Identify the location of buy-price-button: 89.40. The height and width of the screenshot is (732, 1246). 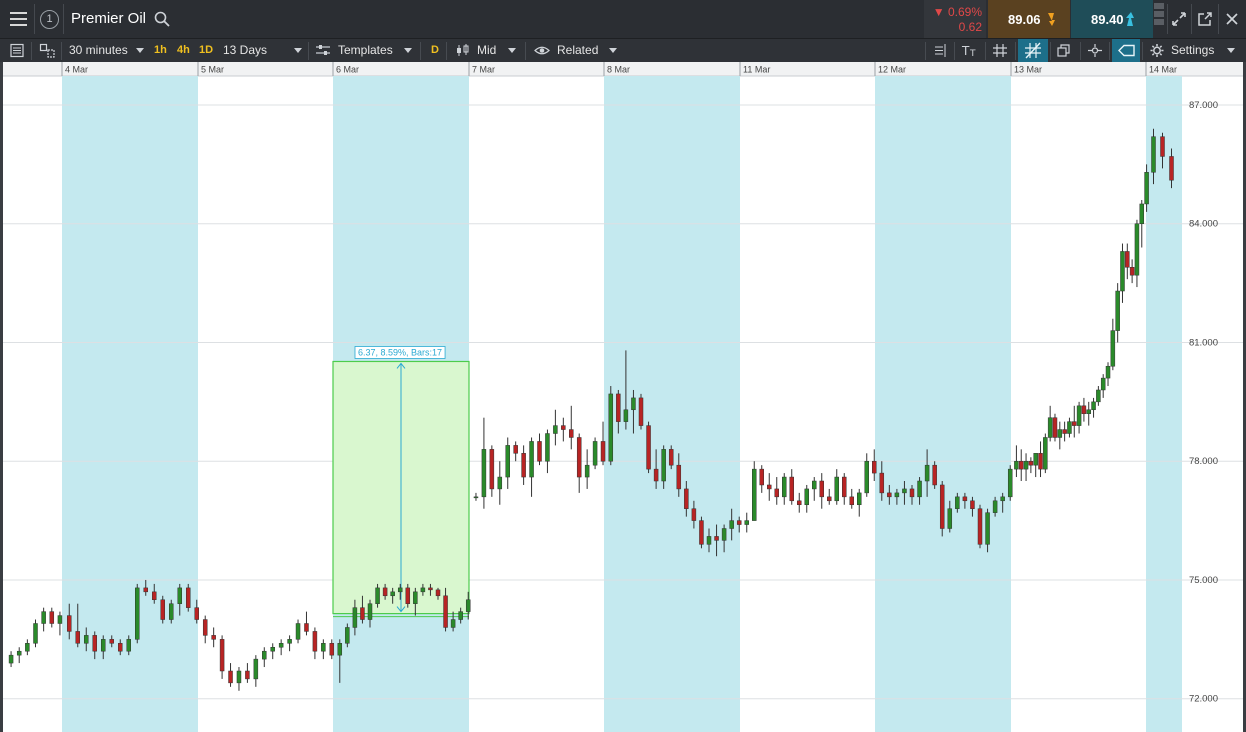
(1112, 19).